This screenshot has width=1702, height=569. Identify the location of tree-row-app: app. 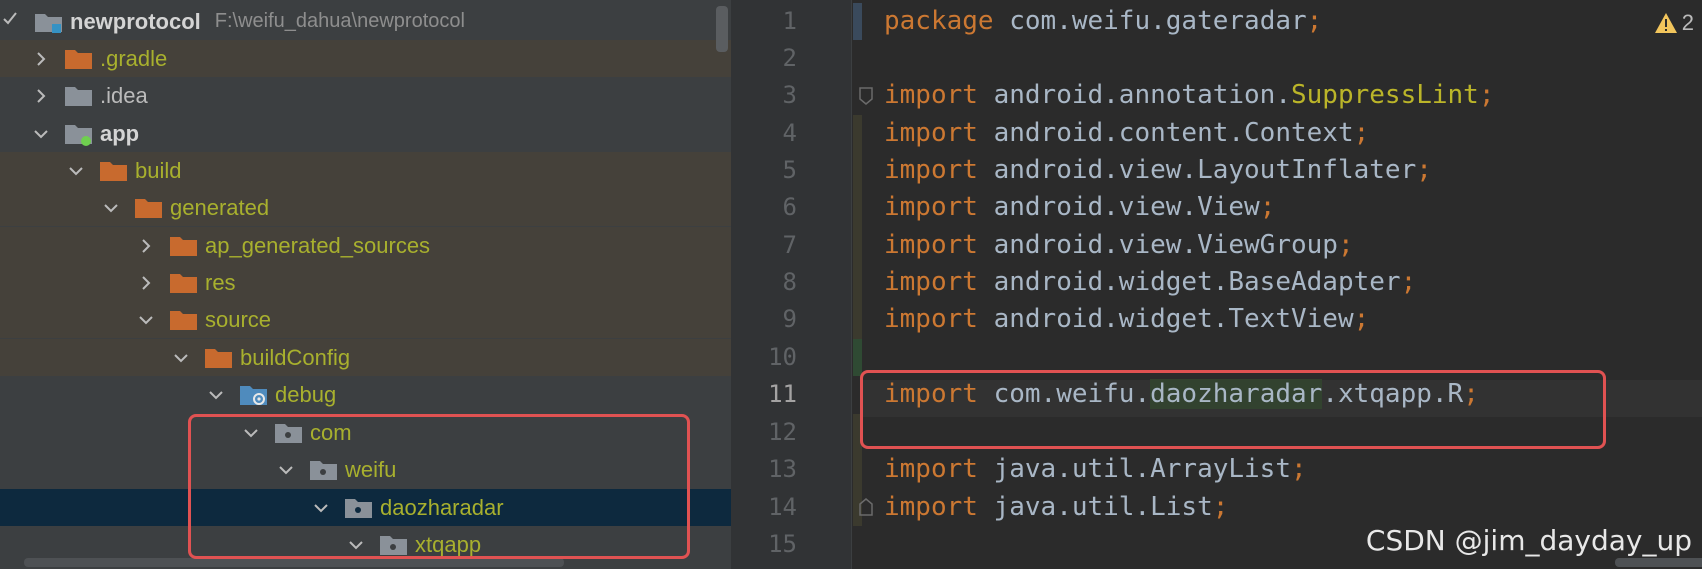
(365, 133).